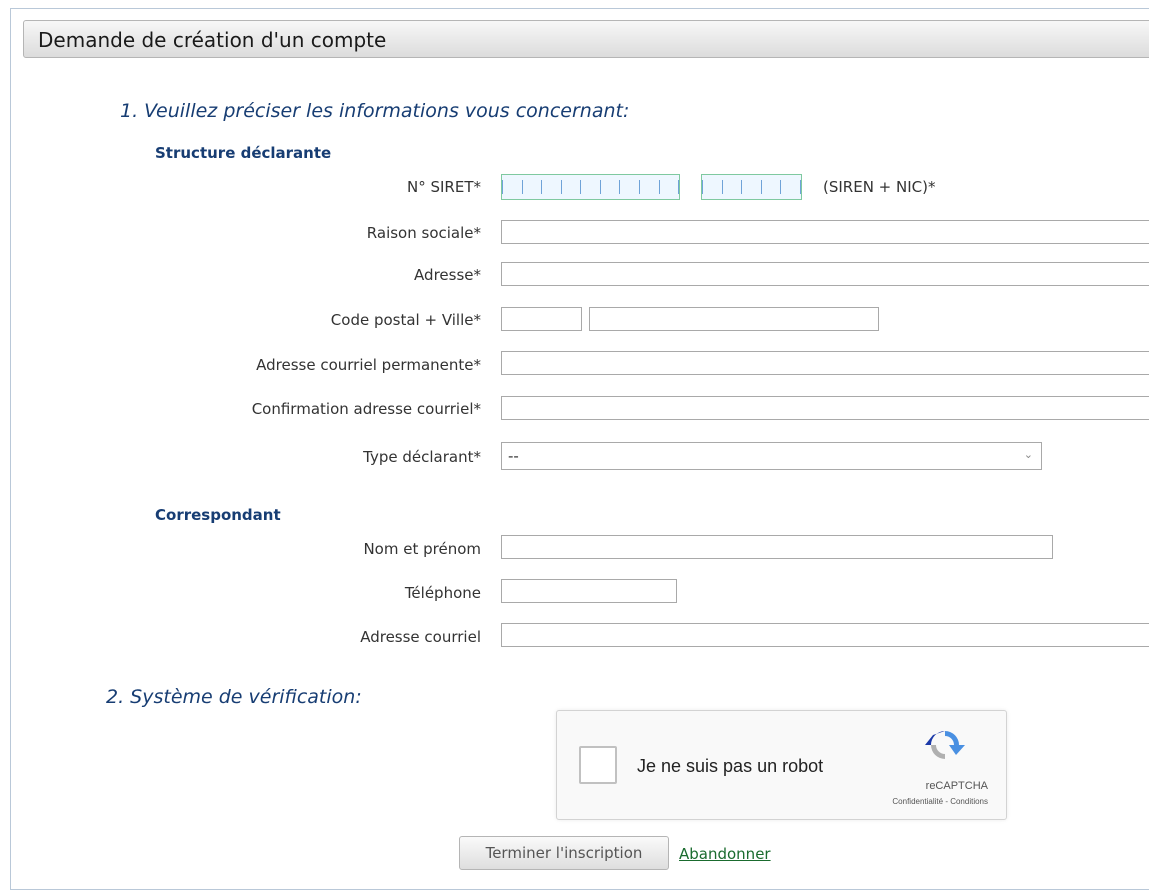 Image resolution: width=1149 pixels, height=890 pixels. Describe the element at coordinates (586, 39) in the screenshot. I see `panel-header: Demande de création d'un compte` at that location.